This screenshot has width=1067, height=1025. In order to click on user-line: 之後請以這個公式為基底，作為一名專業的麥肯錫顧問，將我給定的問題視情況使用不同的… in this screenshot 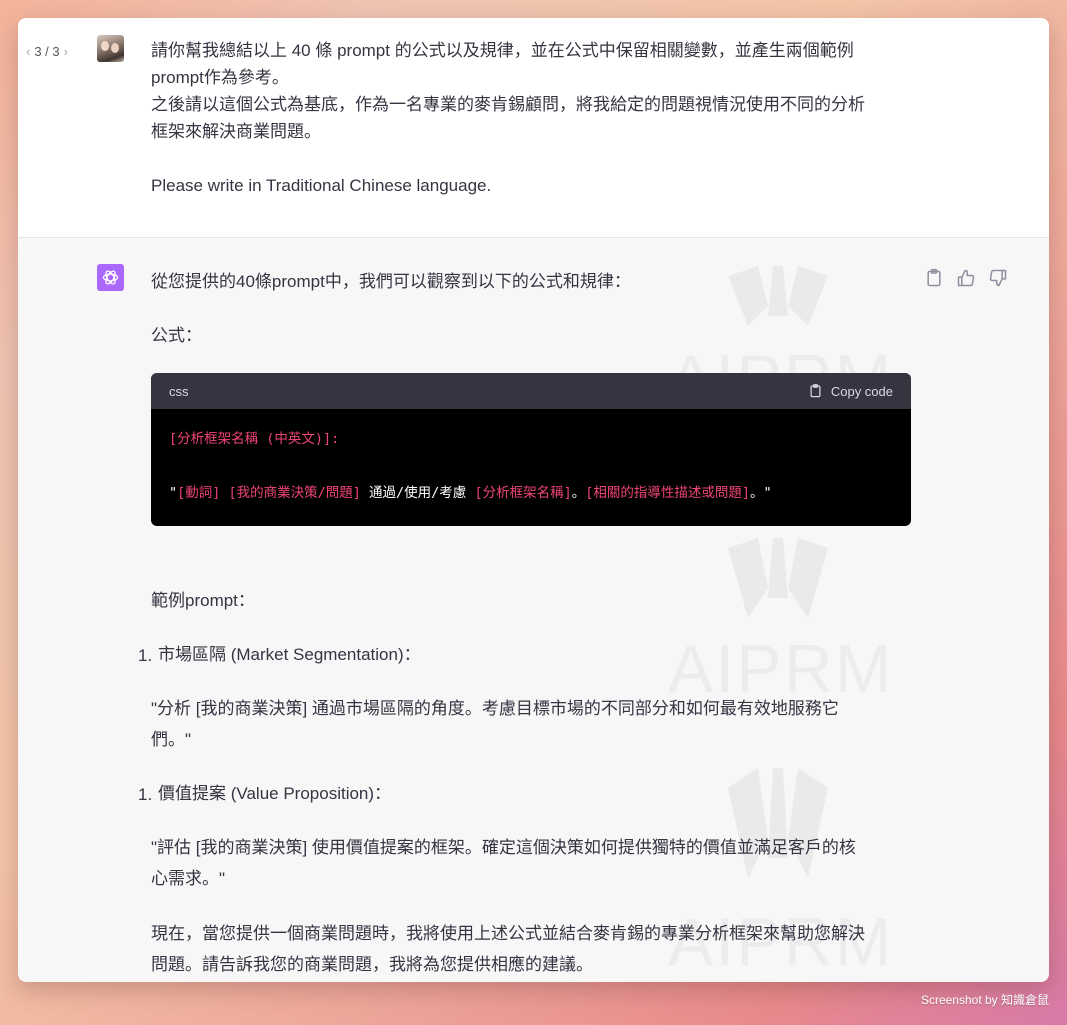, I will do `click(508, 104)`.